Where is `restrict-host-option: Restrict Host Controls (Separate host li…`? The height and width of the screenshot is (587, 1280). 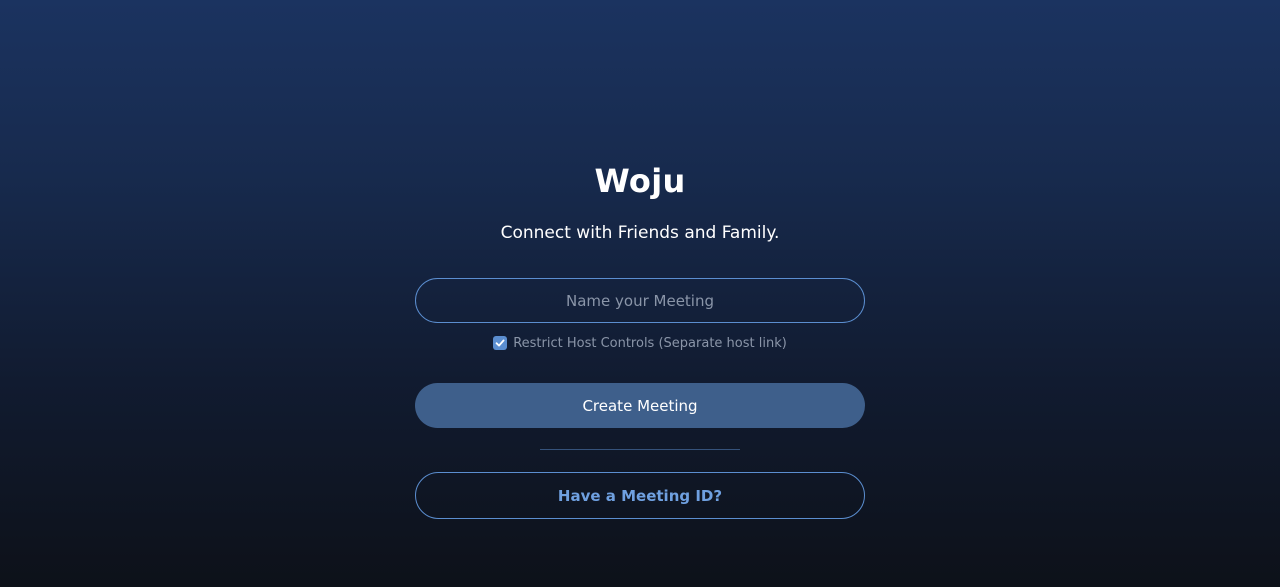
restrict-host-option: Restrict Host Controls (Separate host li… is located at coordinates (640, 343).